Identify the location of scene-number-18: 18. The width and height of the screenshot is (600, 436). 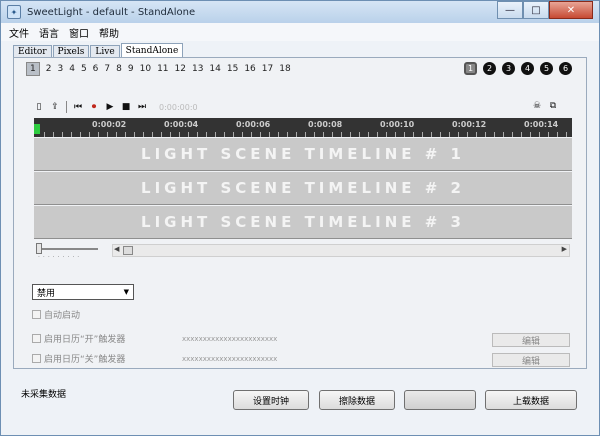
(284, 69).